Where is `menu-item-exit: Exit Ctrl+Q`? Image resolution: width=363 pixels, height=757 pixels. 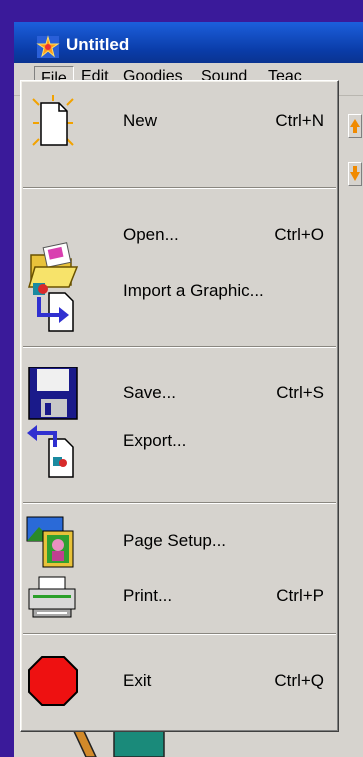 menu-item-exit: Exit Ctrl+Q is located at coordinates (179, 681).